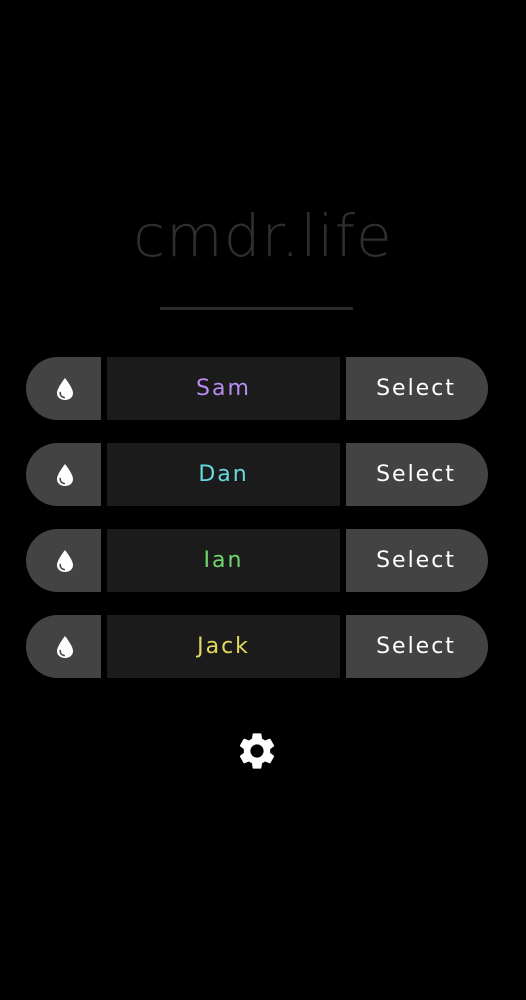 This screenshot has width=526, height=1000. Describe the element at coordinates (256, 308) in the screenshot. I see `title-divider` at that location.